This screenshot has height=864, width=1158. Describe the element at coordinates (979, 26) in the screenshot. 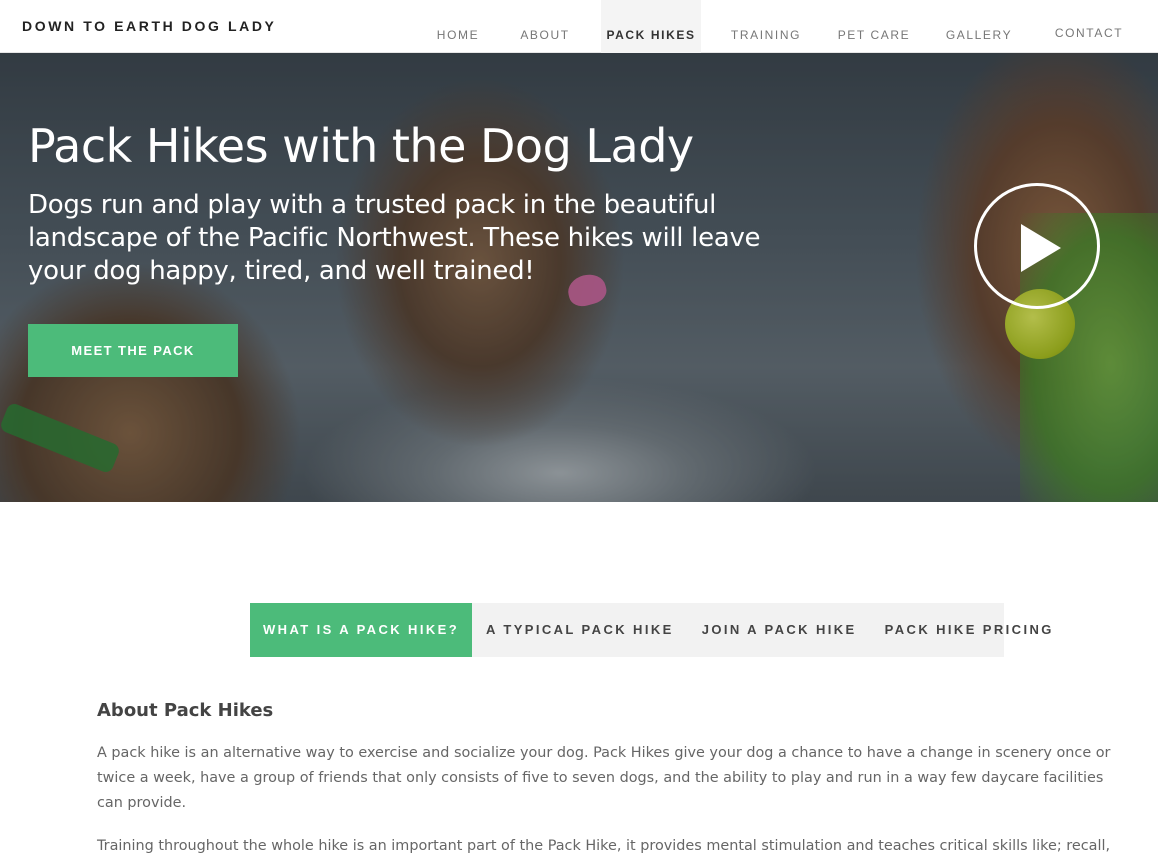

I see `nav-gallery: GALLERY` at that location.